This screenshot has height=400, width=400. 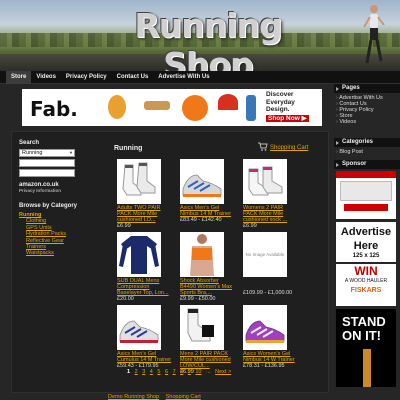 I want to click on page-link: 10, so click(x=198, y=372).